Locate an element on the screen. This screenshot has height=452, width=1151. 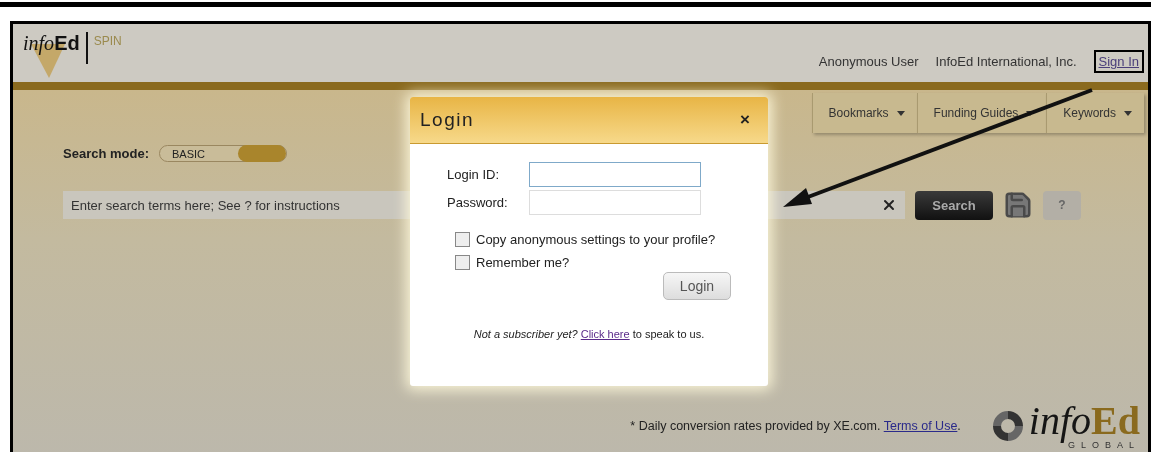
header-text: Anonymous User is located at coordinates (868, 61).